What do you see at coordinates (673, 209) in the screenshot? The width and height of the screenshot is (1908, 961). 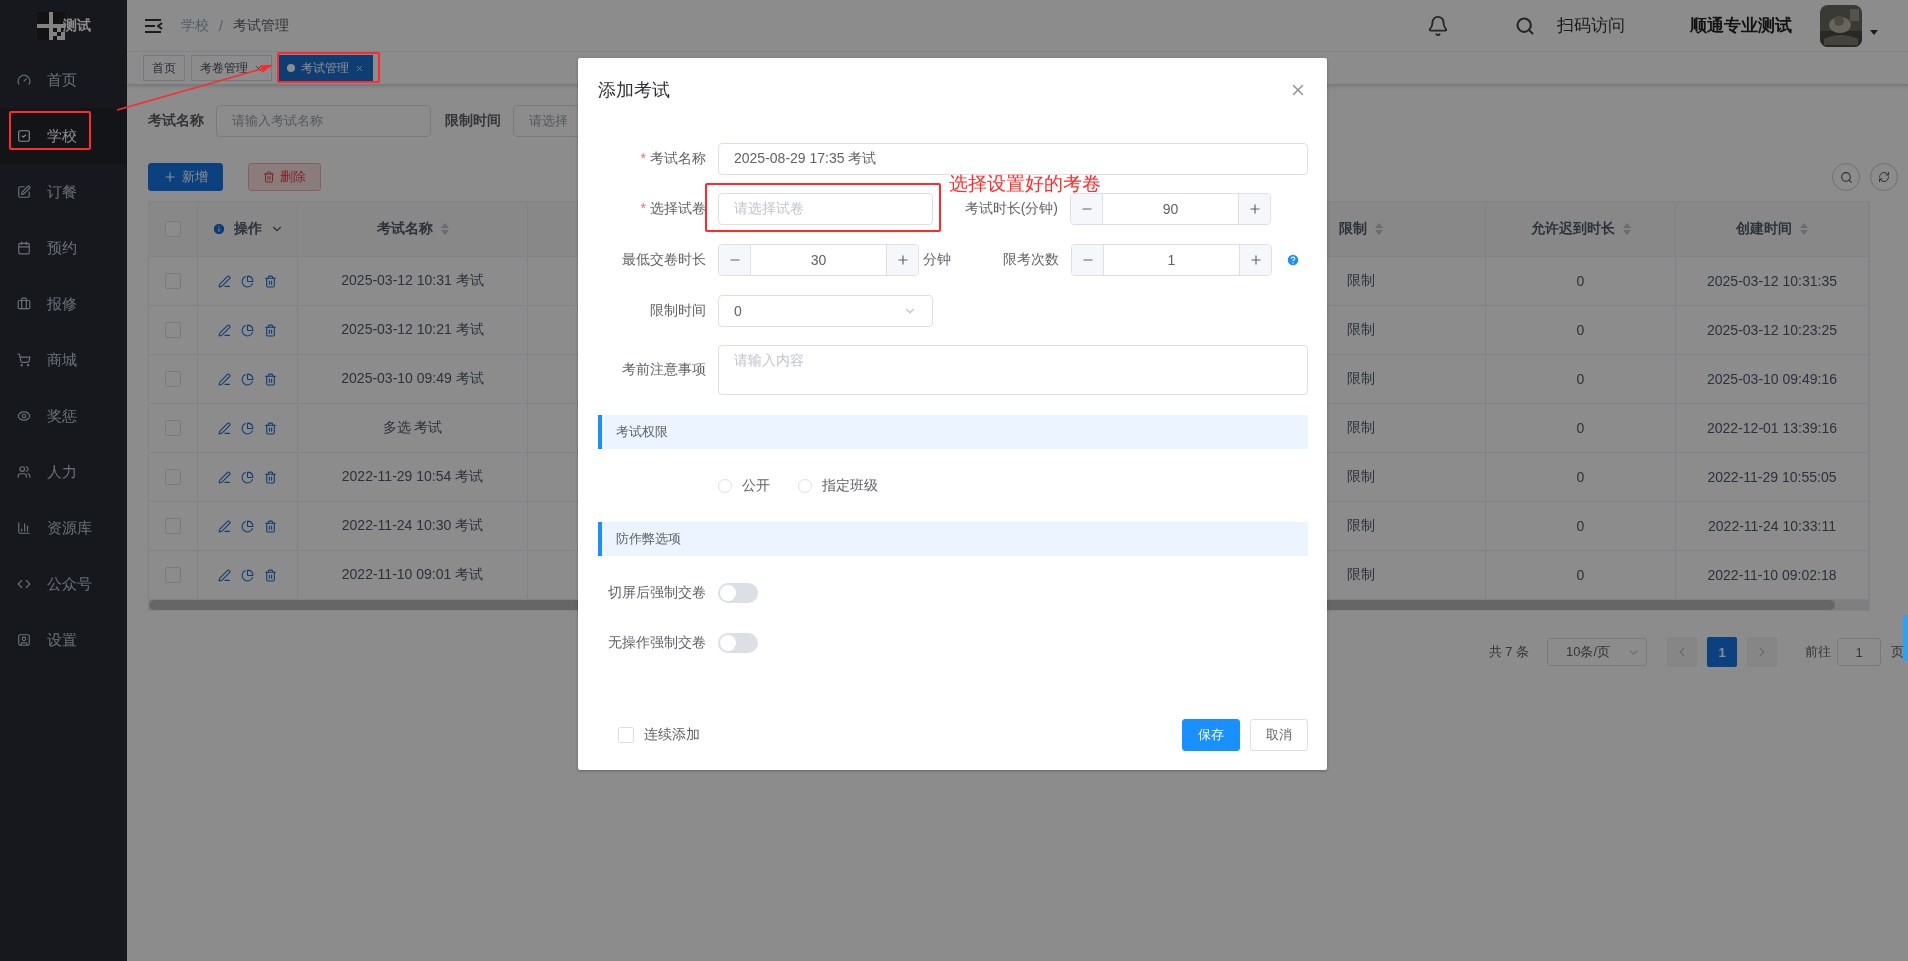 I see `field-label: * 选择试卷` at bounding box center [673, 209].